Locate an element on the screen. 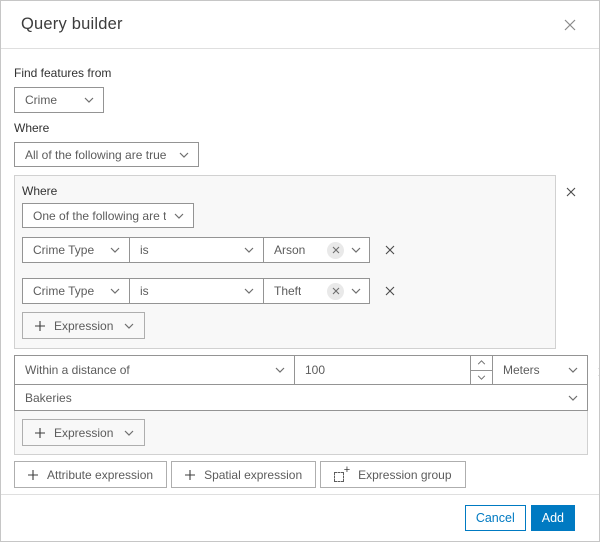 The height and width of the screenshot is (542, 600). combinator-select-value: All of the following are true is located at coordinates (96, 154).